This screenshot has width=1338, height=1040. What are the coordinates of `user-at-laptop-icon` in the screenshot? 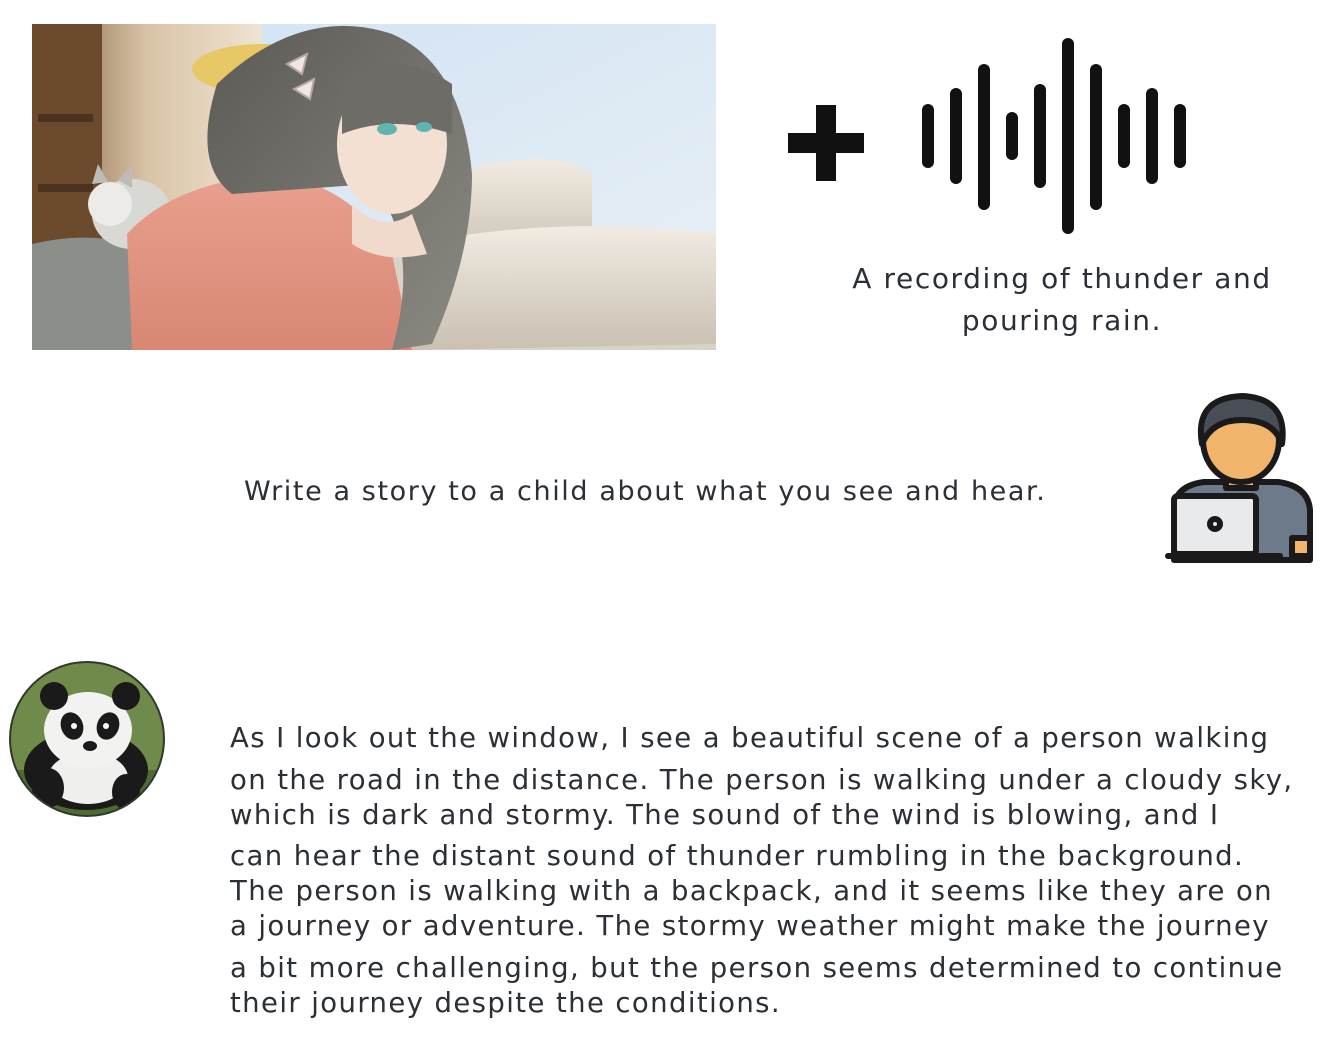 It's located at (1239, 478).